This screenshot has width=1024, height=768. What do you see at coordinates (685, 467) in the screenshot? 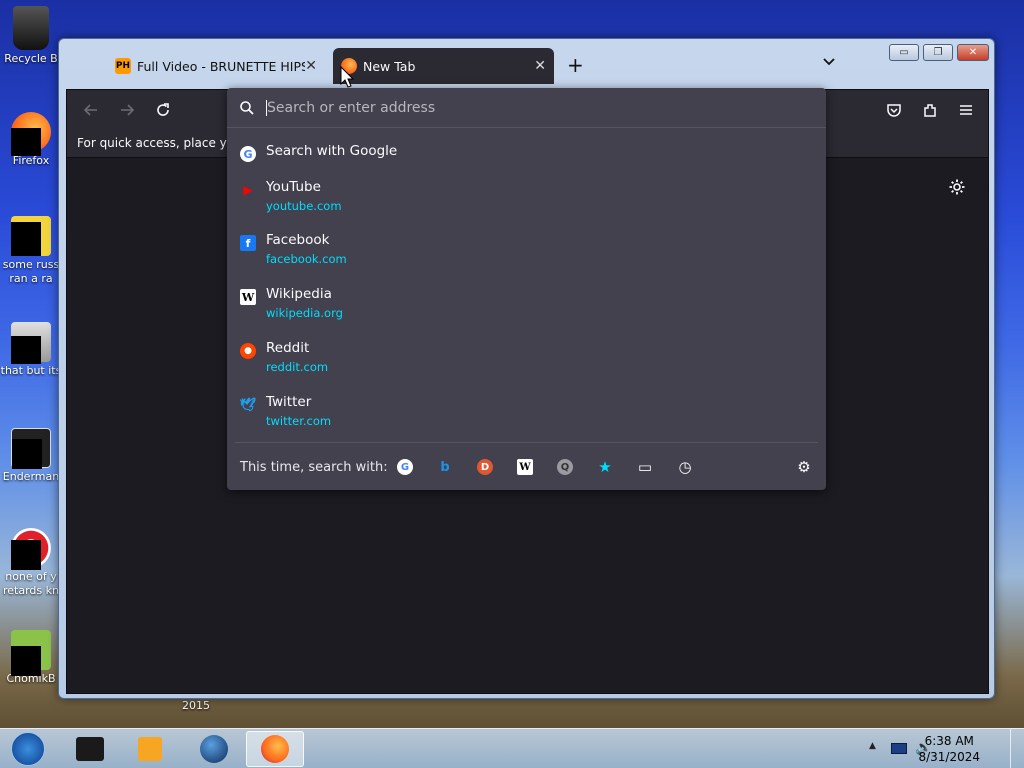
I see `history-icon: ◷` at bounding box center [685, 467].